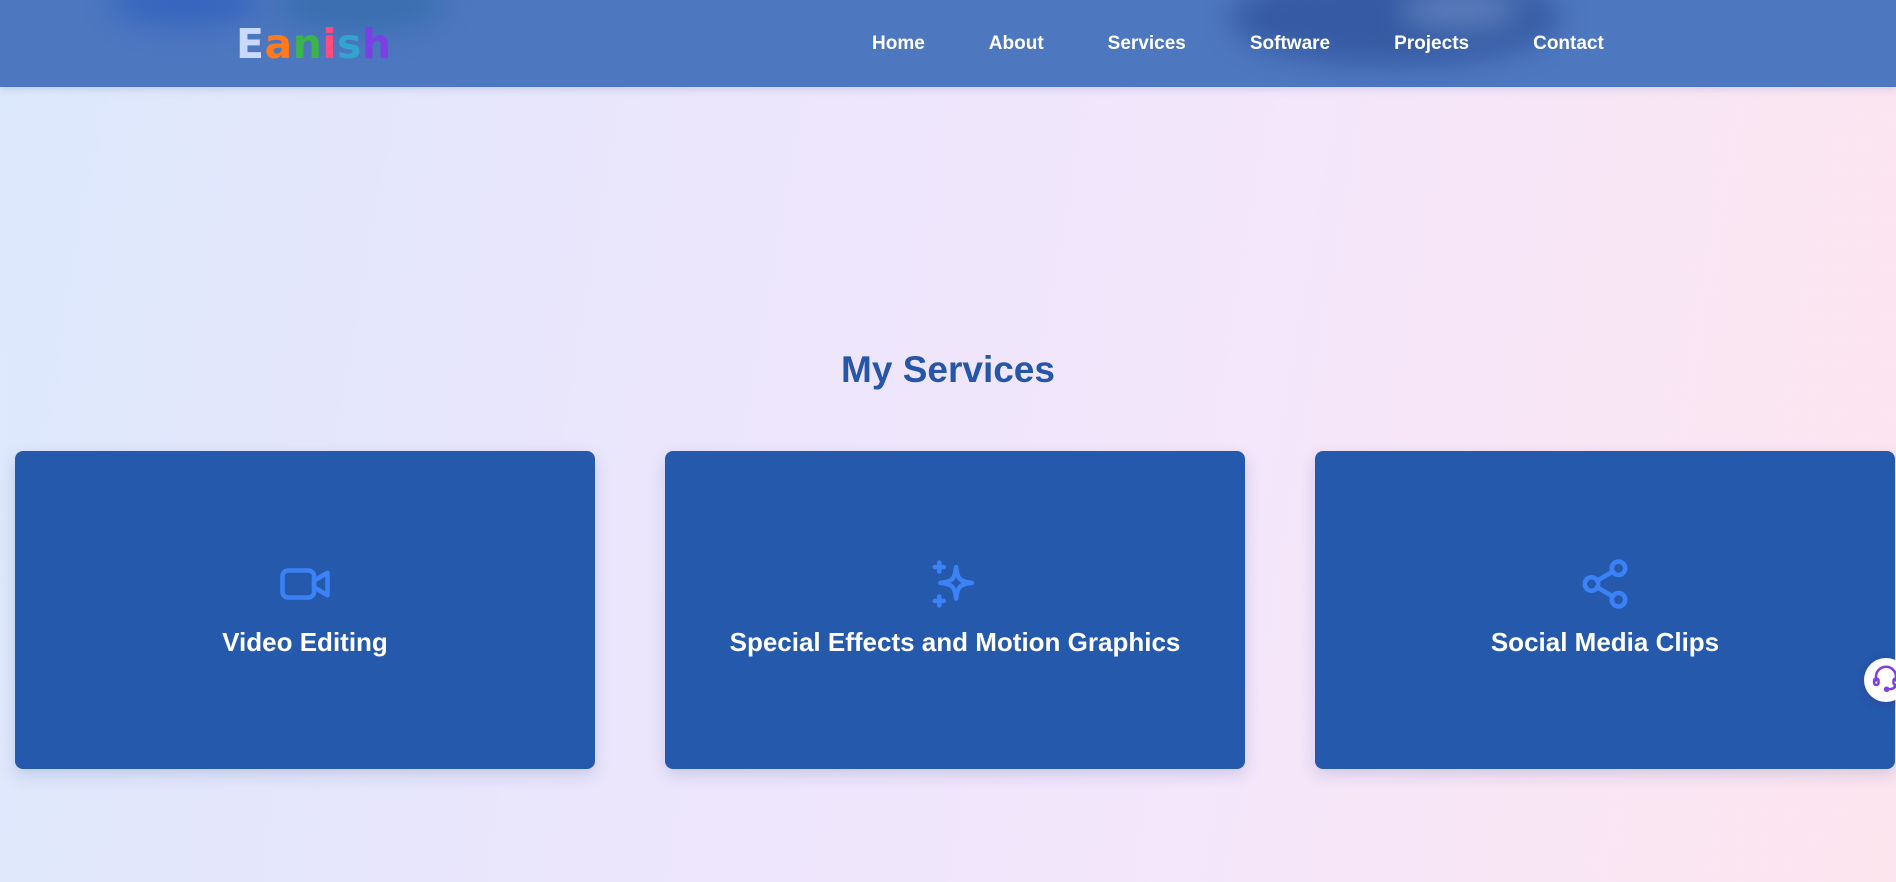 The image size is (1896, 882). What do you see at coordinates (1016, 44) in the screenshot?
I see `nav-link-about: About` at bounding box center [1016, 44].